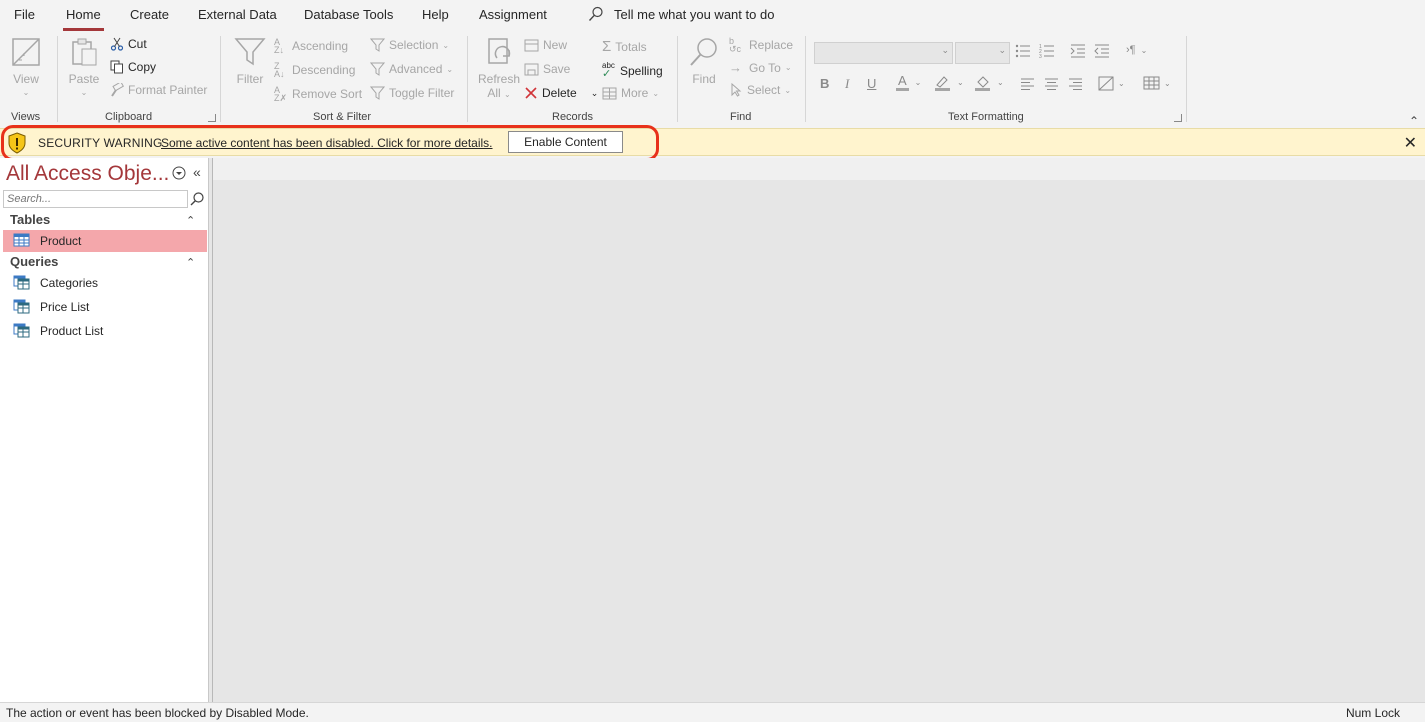 The image size is (1425, 722). What do you see at coordinates (1027, 84) in the screenshot?
I see `align-left-icon` at bounding box center [1027, 84].